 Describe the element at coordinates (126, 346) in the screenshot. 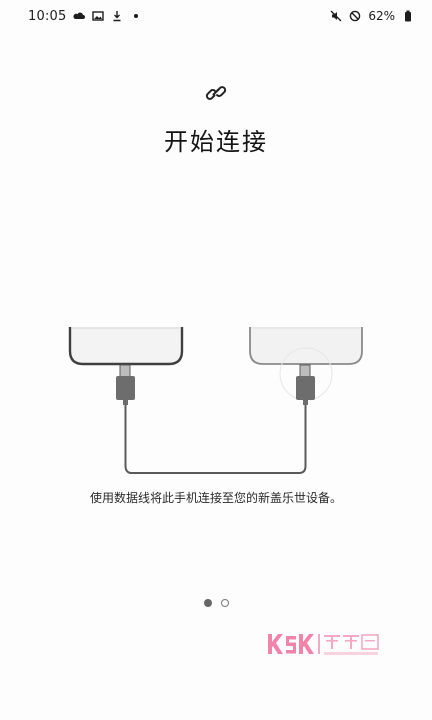

I see `old-phone-graphic` at that location.